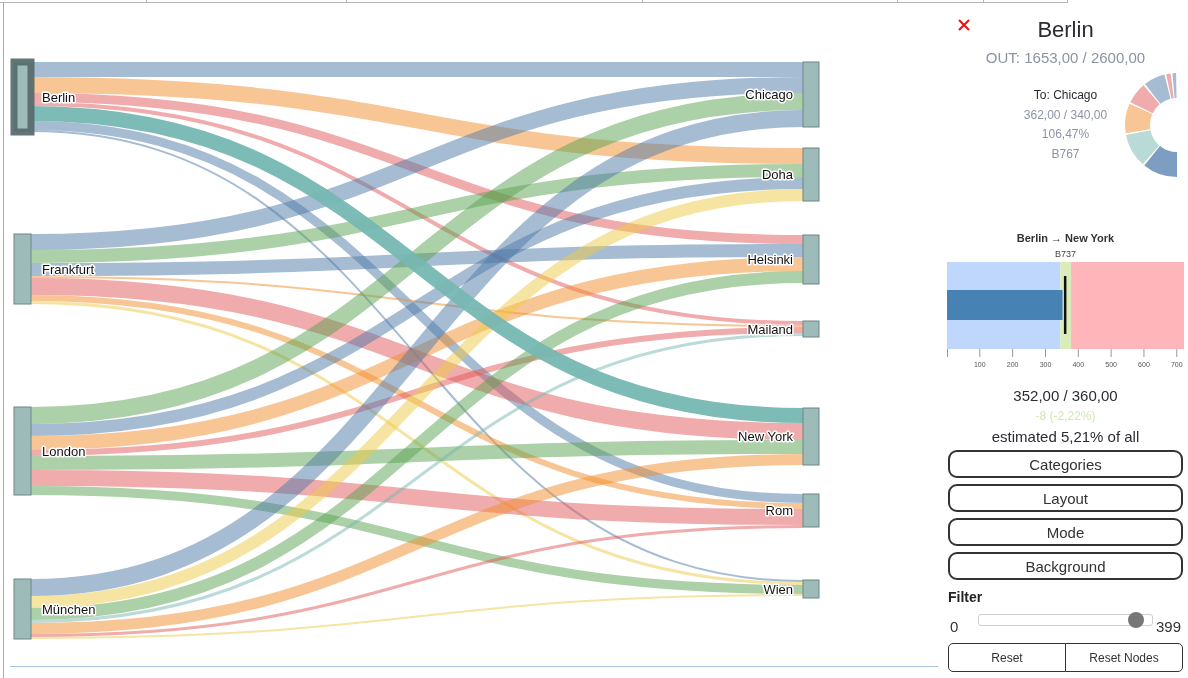 The image size is (1188, 678). I want to click on out-summary: OUT: 1653,00 / 2600,00, so click(1065, 58).